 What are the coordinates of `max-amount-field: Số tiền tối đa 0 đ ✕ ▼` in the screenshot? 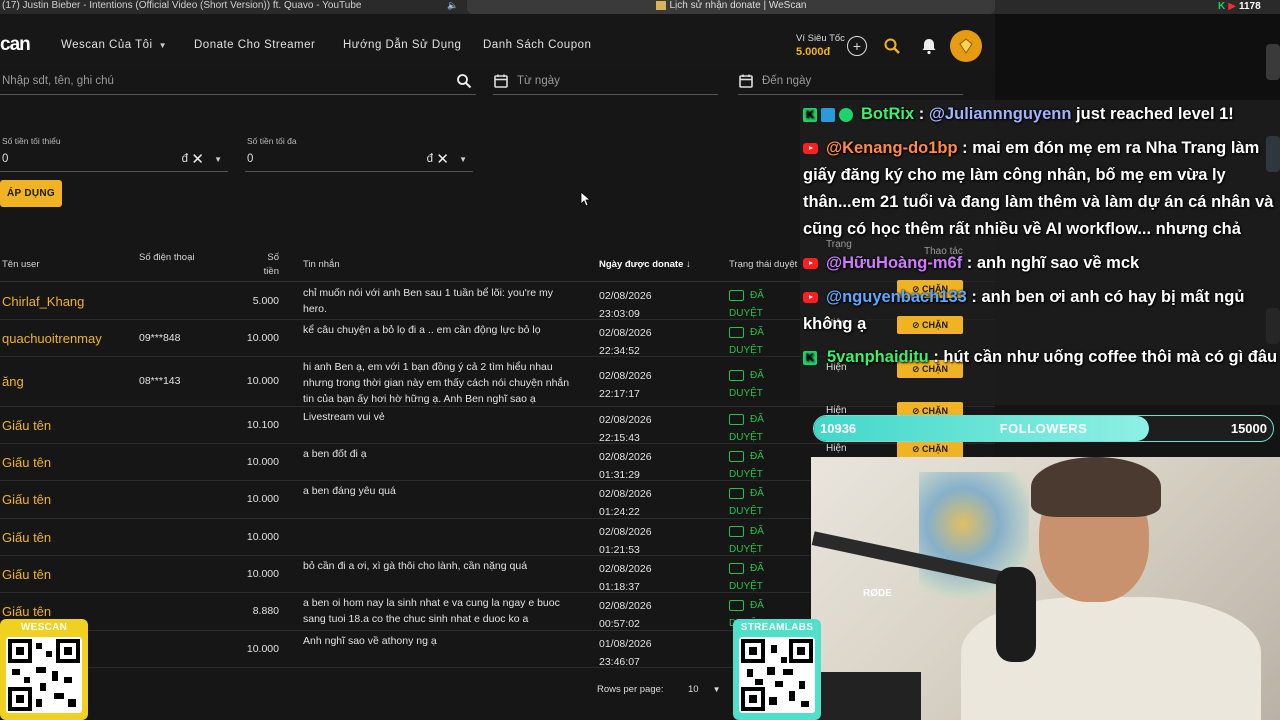 It's located at (359, 154).